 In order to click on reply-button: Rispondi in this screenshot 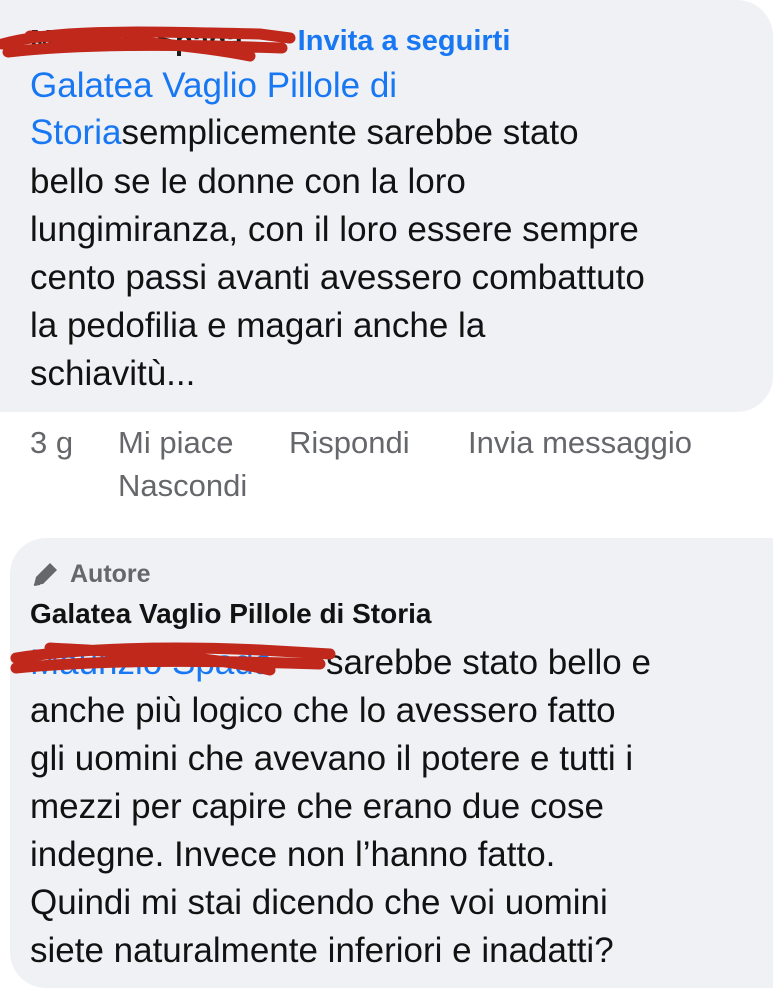, I will do `click(349, 443)`.